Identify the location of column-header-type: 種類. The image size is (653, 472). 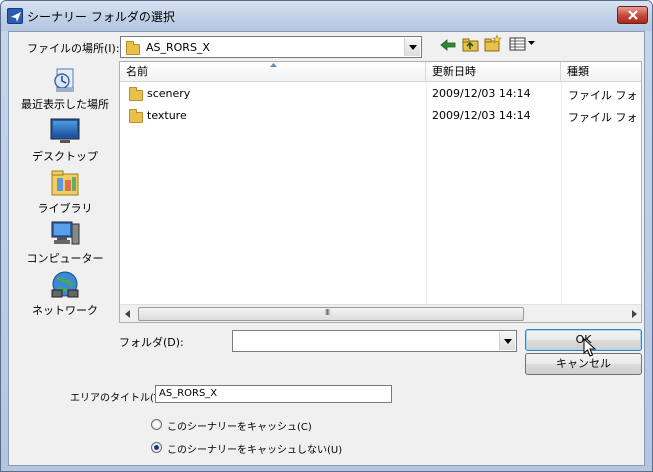
(601, 72).